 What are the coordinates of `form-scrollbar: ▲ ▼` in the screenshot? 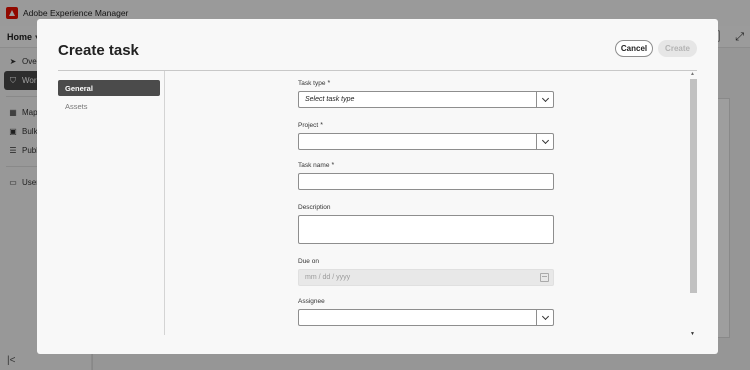 It's located at (693, 204).